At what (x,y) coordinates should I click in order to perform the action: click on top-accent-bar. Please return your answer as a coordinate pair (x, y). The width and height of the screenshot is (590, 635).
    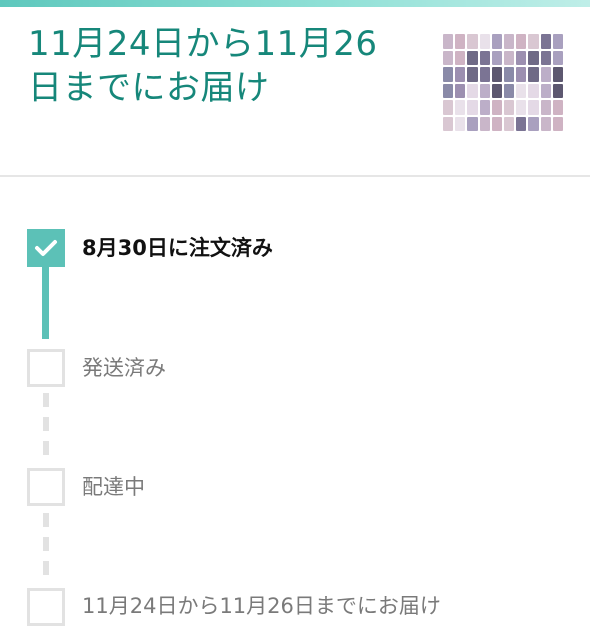
    Looking at the image, I should click on (295, 3).